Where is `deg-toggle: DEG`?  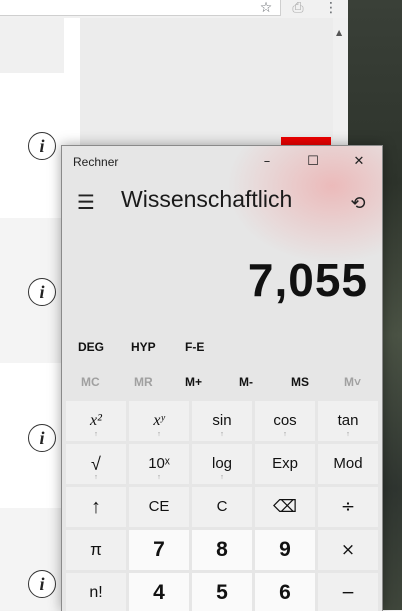
deg-toggle: DEG is located at coordinates (91, 347).